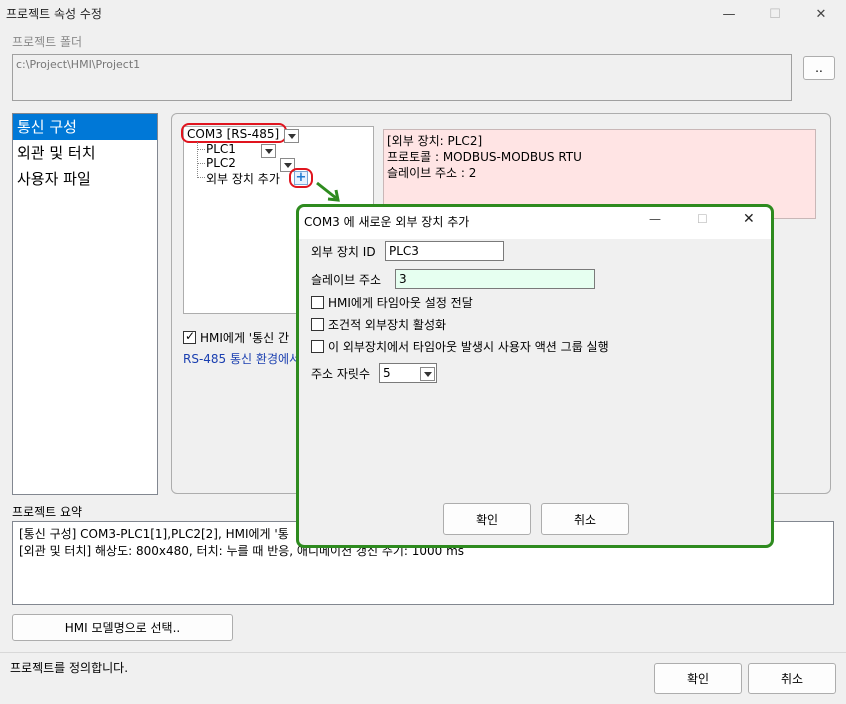 This screenshot has height=704, width=846. What do you see at coordinates (221, 163) in the screenshot?
I see `tree-device-plc2: PLC2` at bounding box center [221, 163].